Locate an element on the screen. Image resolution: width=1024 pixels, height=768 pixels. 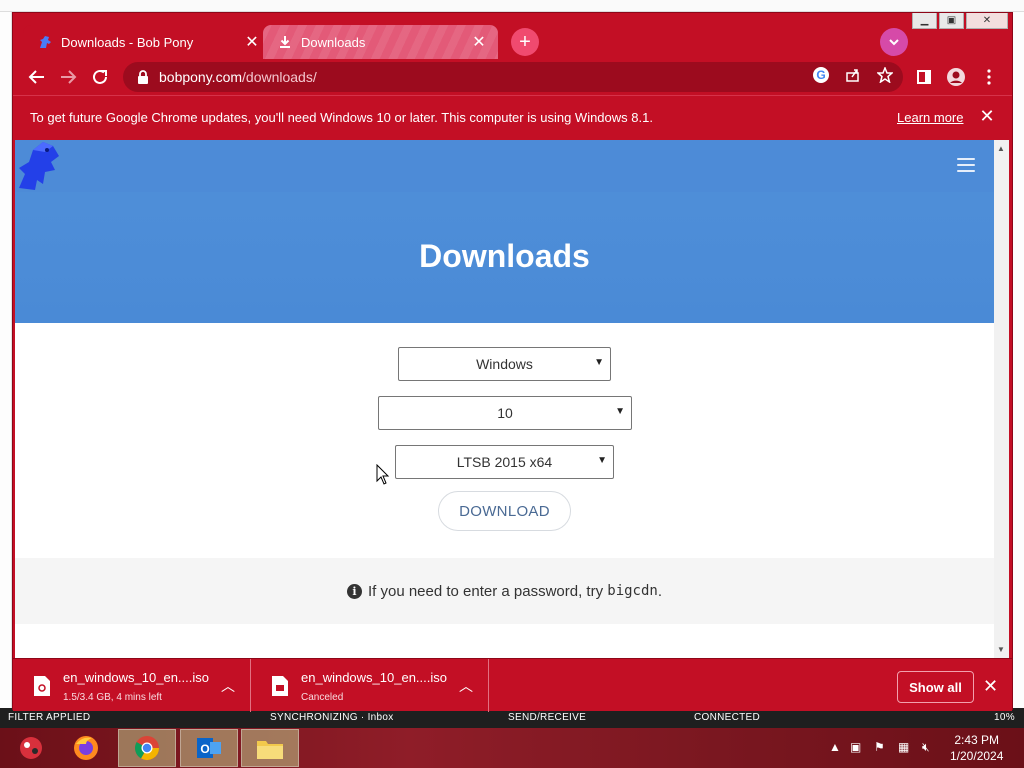
tab-search-button is located at coordinates (894, 42).